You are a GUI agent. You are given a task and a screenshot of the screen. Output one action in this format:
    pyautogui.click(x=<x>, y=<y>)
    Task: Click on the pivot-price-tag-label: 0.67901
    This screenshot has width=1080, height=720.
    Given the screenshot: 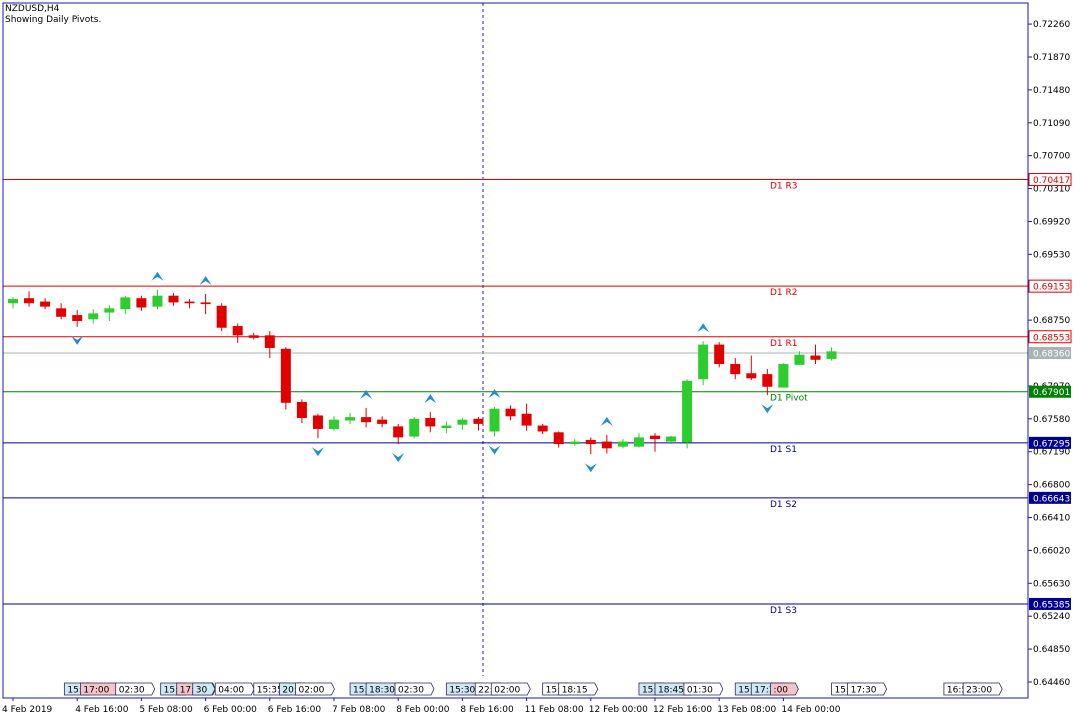 What is the action you would take?
    pyautogui.click(x=1051, y=393)
    